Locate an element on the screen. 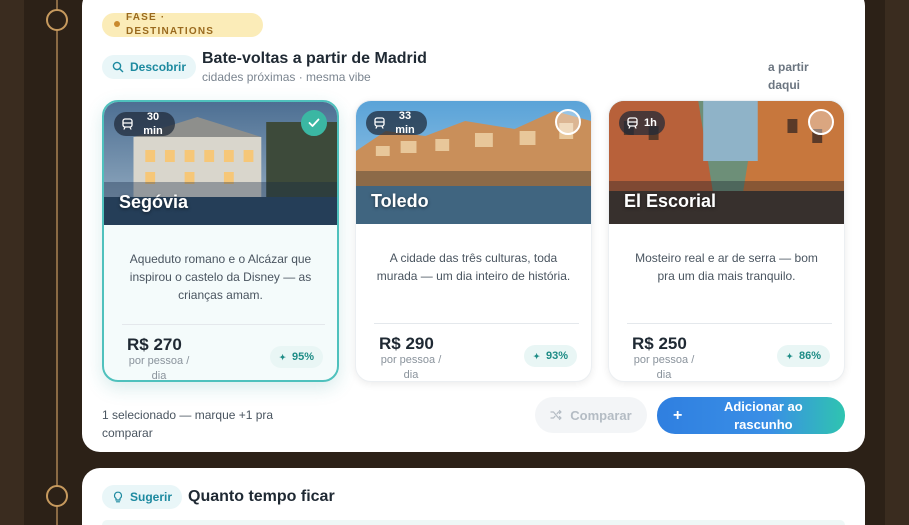 The width and height of the screenshot is (909, 525). timeline-node-next is located at coordinates (57, 496).